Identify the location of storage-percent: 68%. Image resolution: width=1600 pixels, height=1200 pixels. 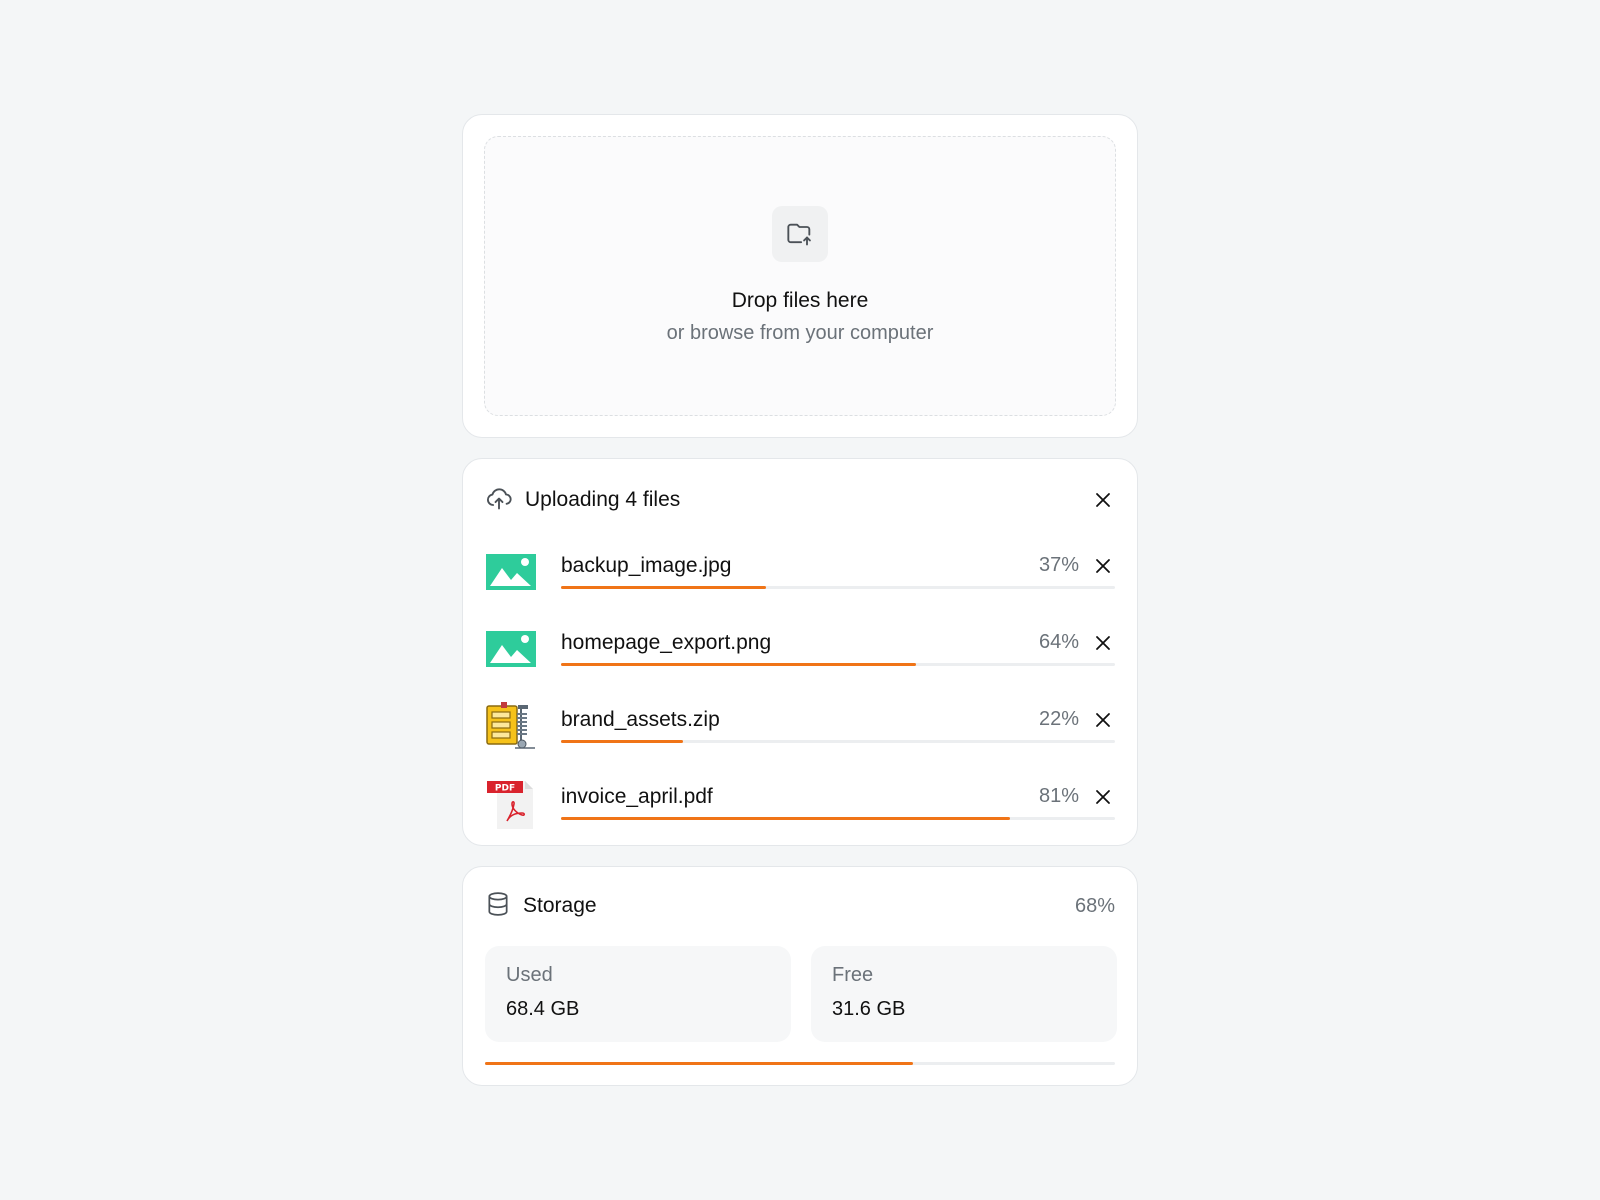
(1094, 906).